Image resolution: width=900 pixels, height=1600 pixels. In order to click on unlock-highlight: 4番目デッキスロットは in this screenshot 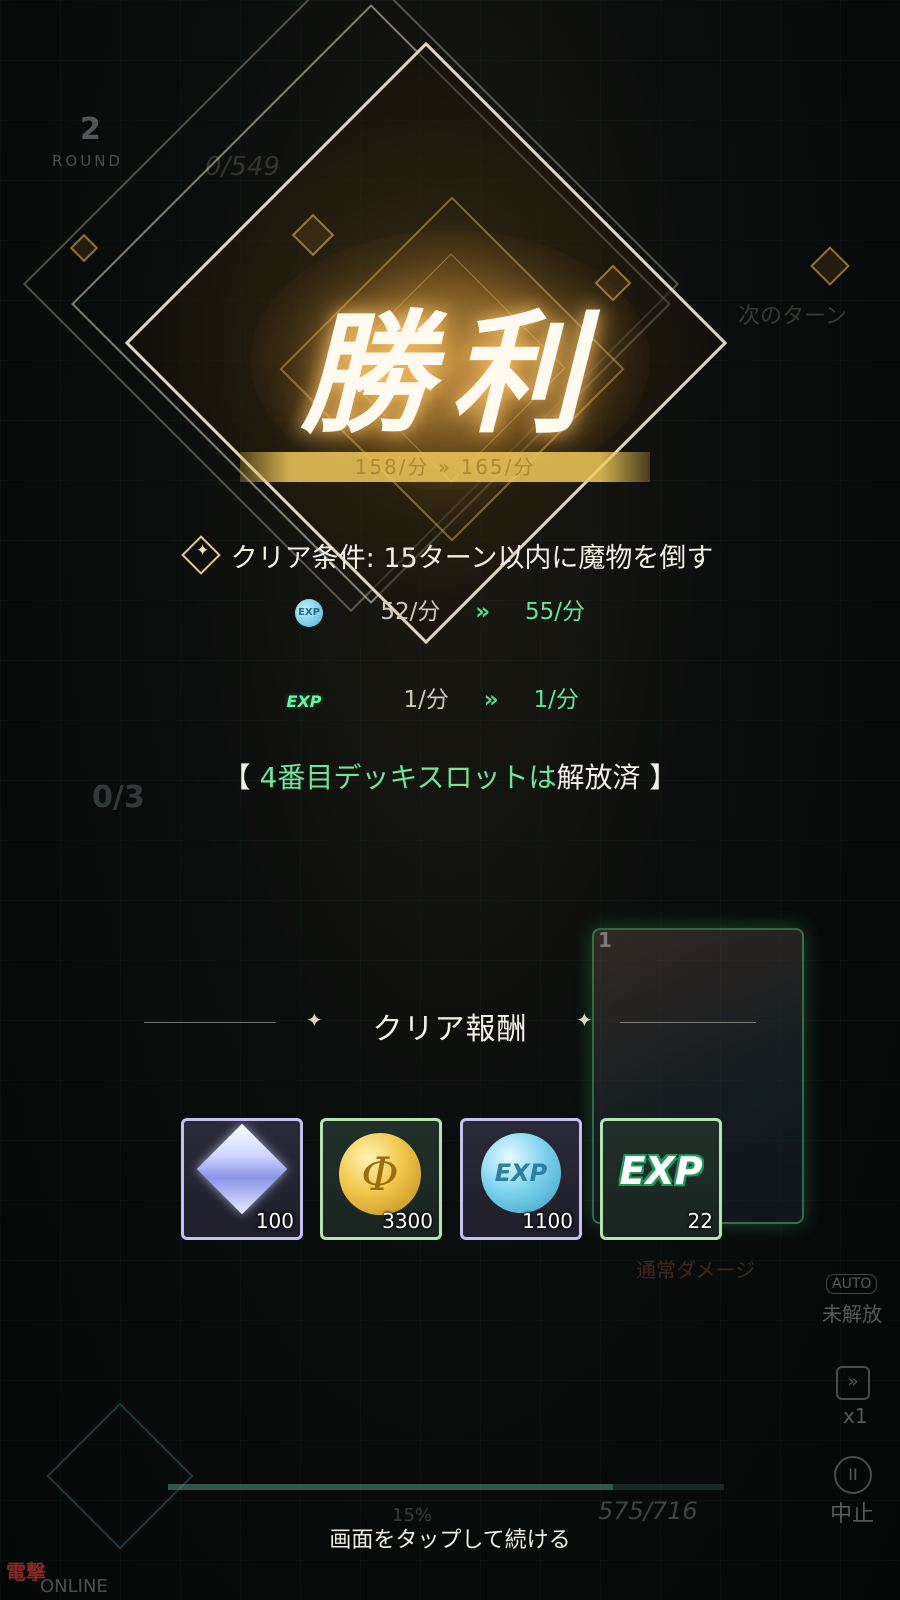, I will do `click(408, 777)`.